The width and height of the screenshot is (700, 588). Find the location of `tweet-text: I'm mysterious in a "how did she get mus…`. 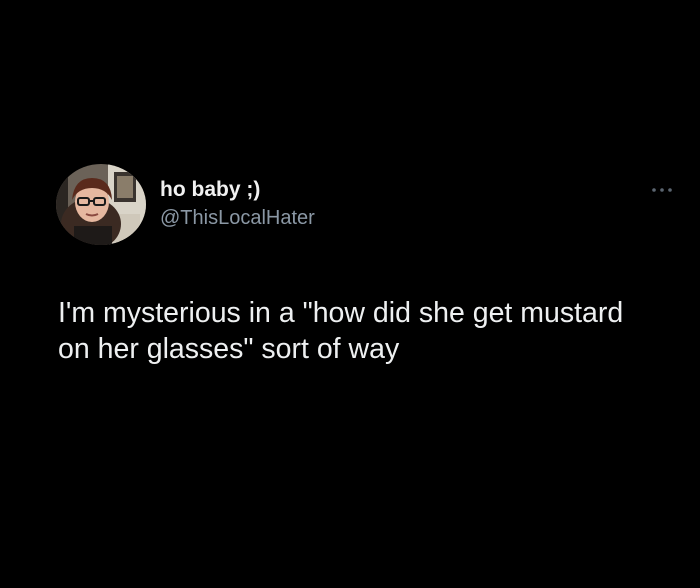

tweet-text: I'm mysterious in a "how did she get mus… is located at coordinates (341, 331).